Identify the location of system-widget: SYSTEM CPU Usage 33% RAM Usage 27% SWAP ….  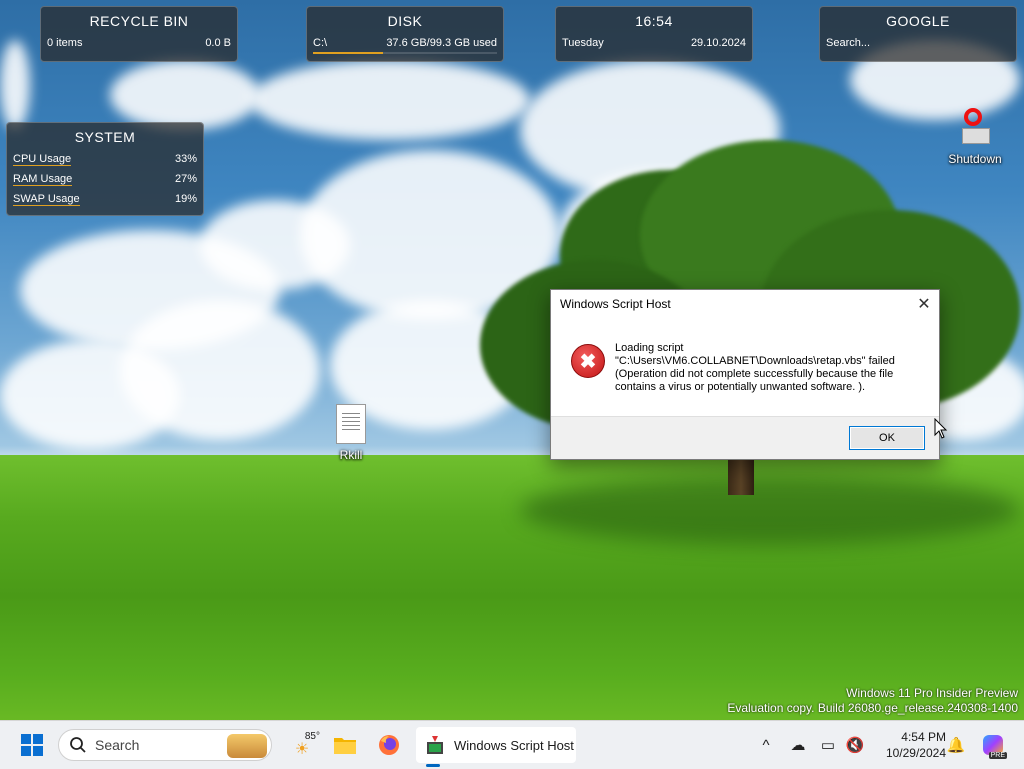
(105, 169).